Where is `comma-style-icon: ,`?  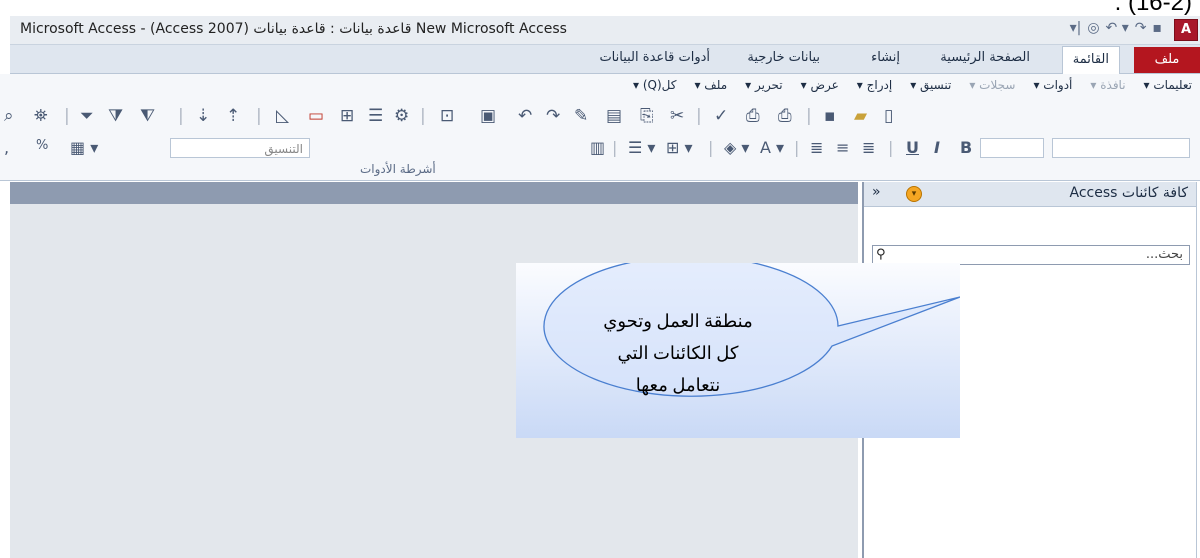 comma-style-icon: , is located at coordinates (6, 147).